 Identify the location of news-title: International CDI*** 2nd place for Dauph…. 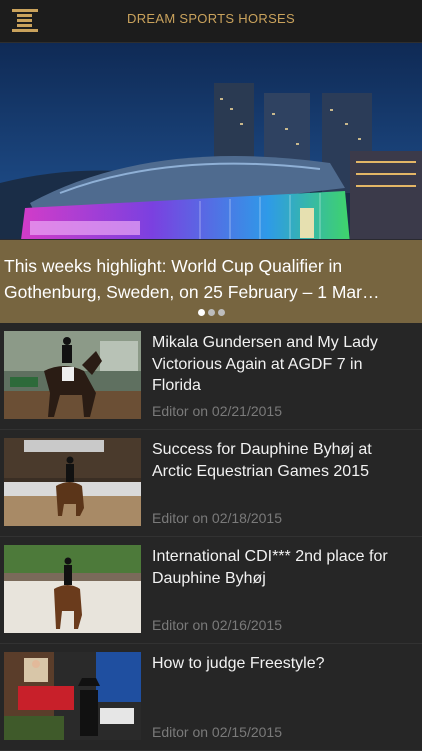
(270, 567).